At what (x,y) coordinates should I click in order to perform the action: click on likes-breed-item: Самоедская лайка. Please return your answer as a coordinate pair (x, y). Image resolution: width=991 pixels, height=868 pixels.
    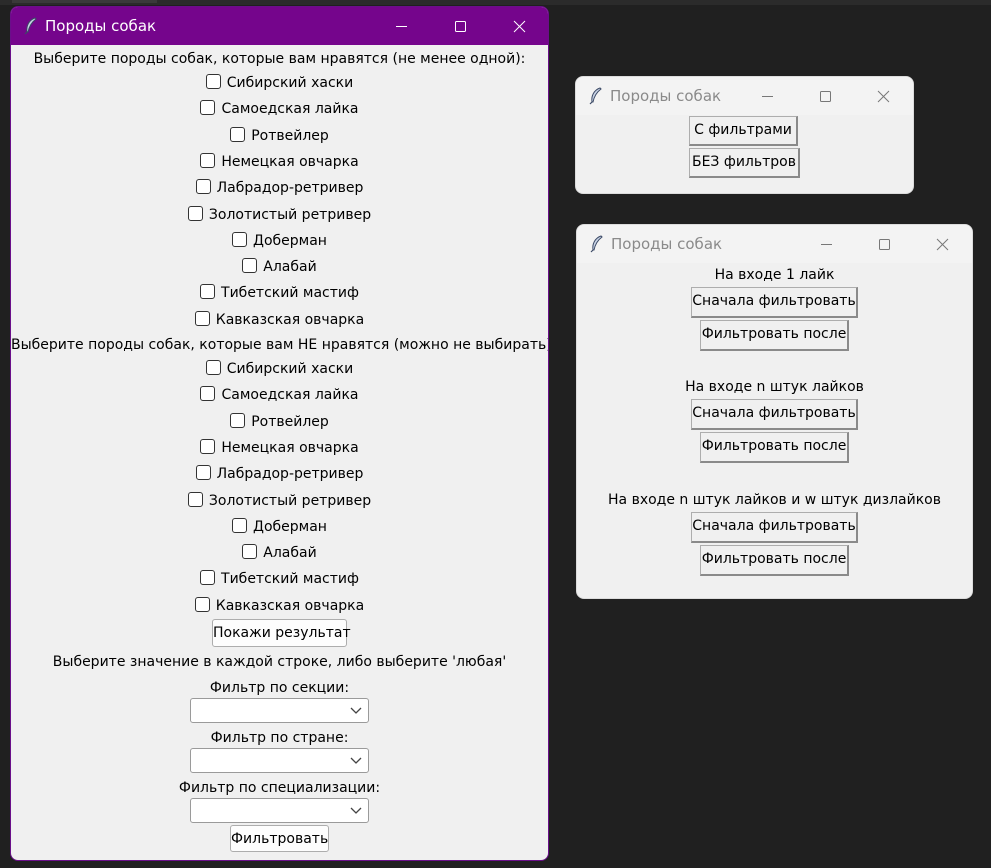
    Looking at the image, I should click on (279, 109).